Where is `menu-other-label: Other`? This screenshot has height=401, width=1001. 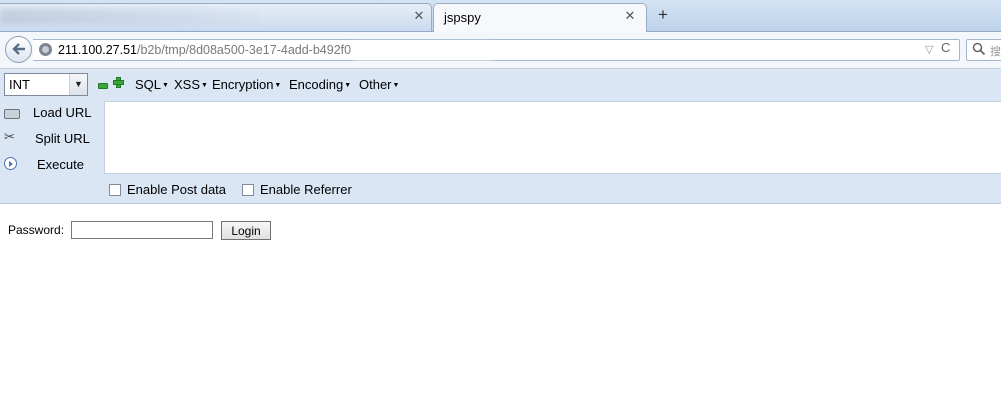
menu-other-label: Other is located at coordinates (375, 84).